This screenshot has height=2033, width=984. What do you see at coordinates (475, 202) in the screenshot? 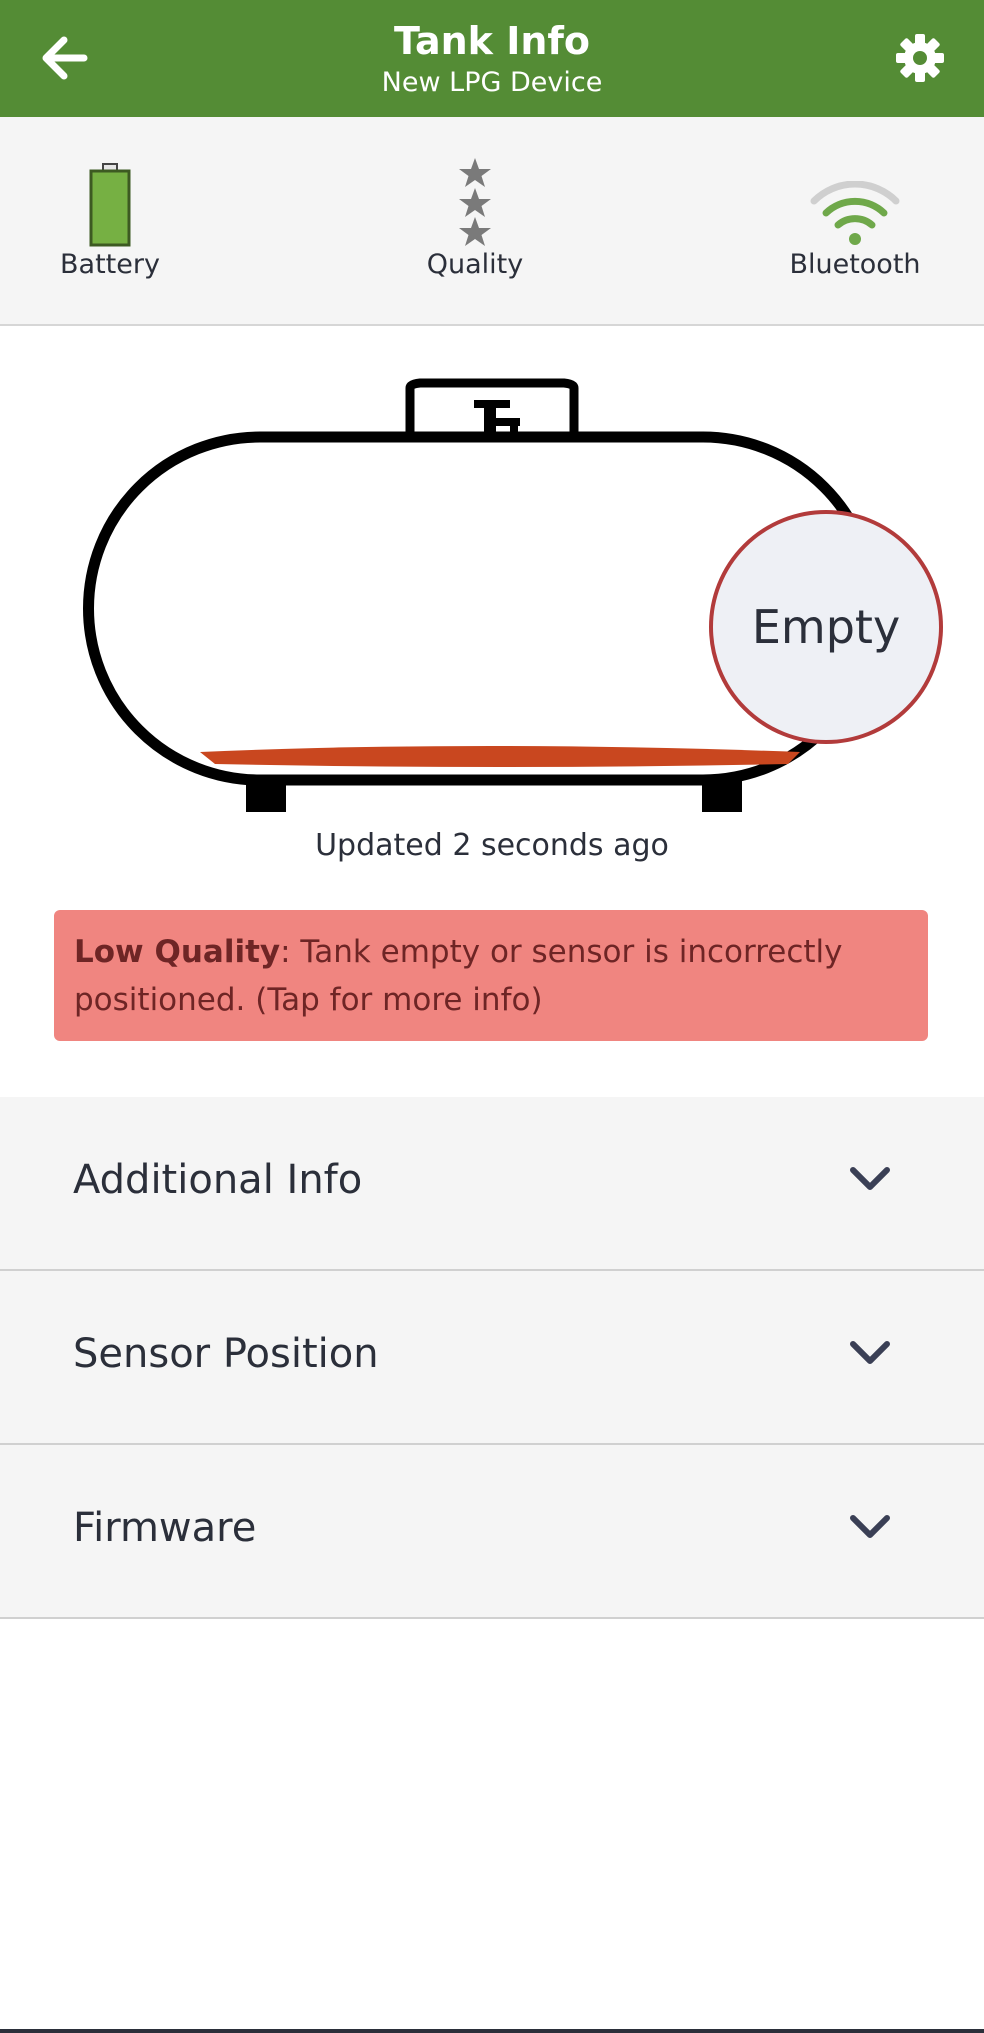
I see `stars-icon` at bounding box center [475, 202].